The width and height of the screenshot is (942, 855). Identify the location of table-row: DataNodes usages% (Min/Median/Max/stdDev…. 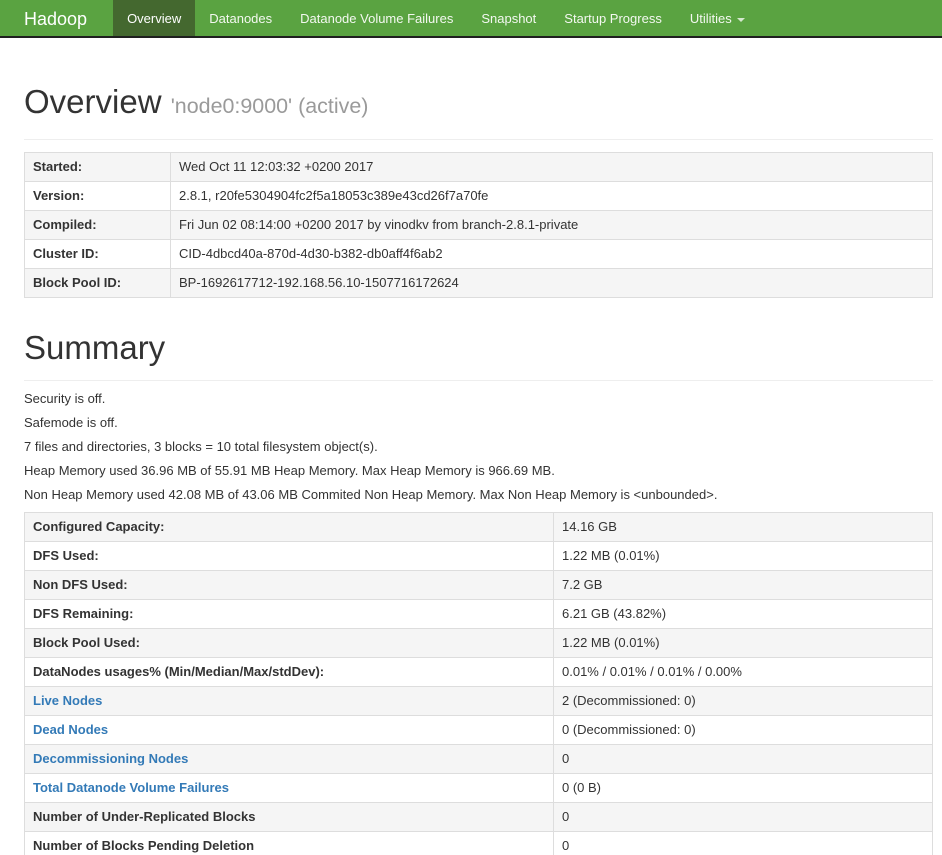
(478, 672).